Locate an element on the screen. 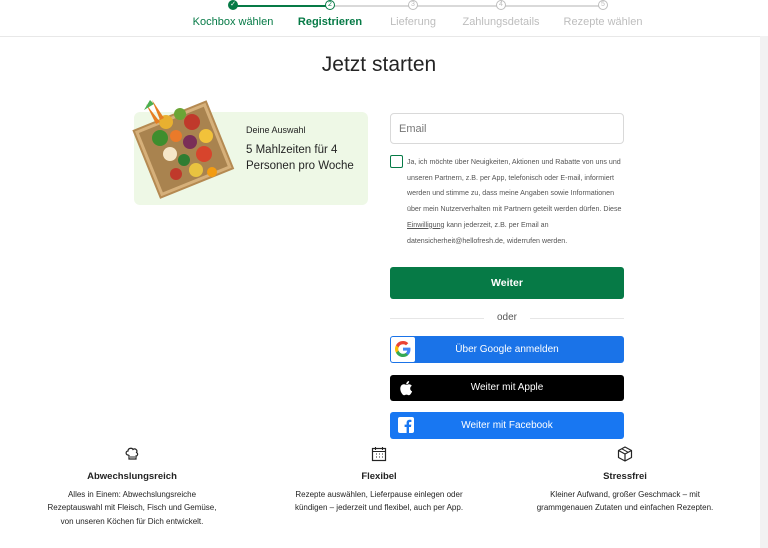  food-box-image is located at coordinates (183, 149).